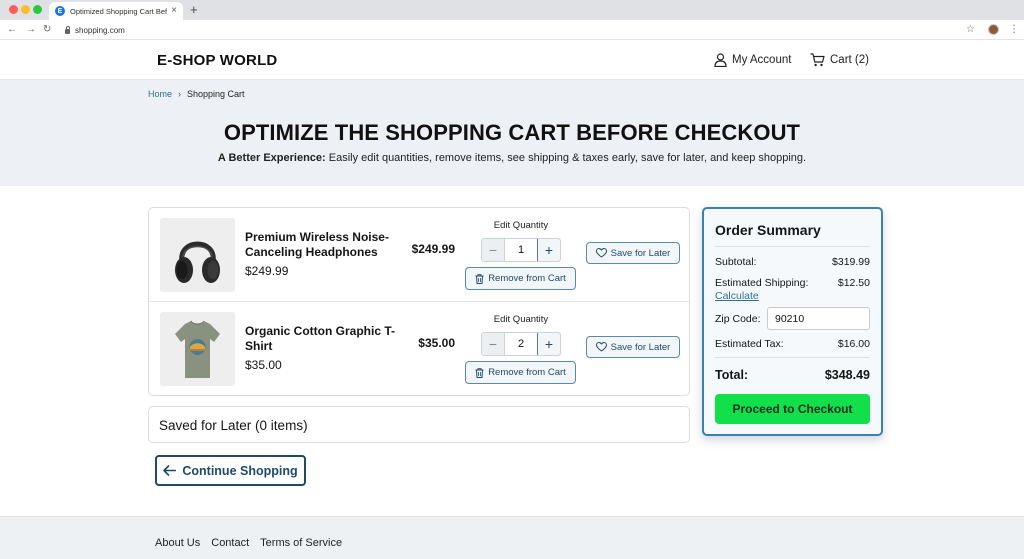  I want to click on minimize-window-dot, so click(25, 9).